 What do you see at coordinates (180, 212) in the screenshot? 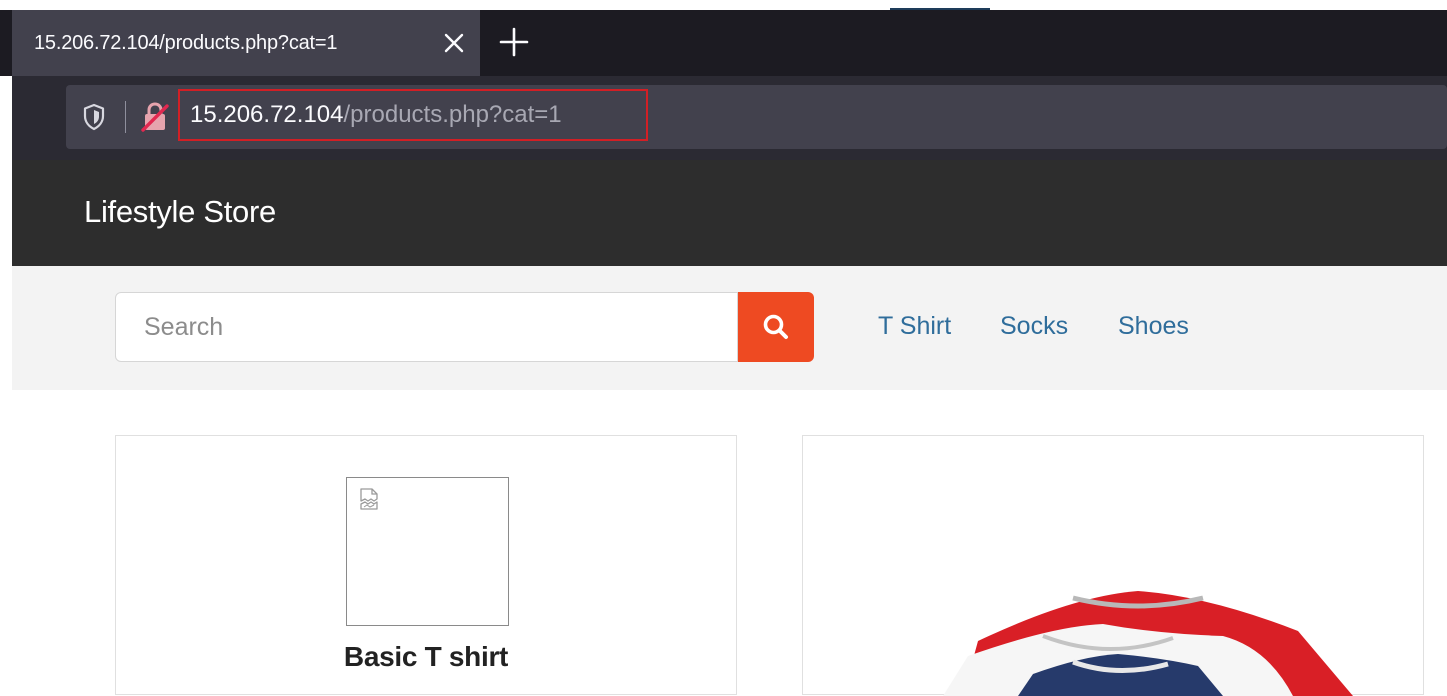
I see `site-brand: Lifestyle Store` at bounding box center [180, 212].